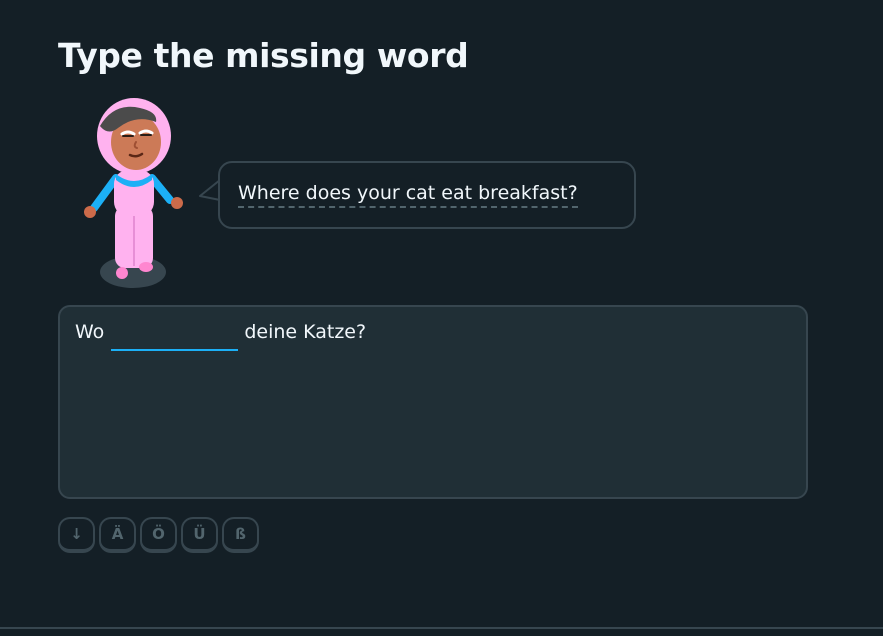 This screenshot has width=883, height=636. Describe the element at coordinates (90, 332) in the screenshot. I see `sentence-before: Wo` at that location.